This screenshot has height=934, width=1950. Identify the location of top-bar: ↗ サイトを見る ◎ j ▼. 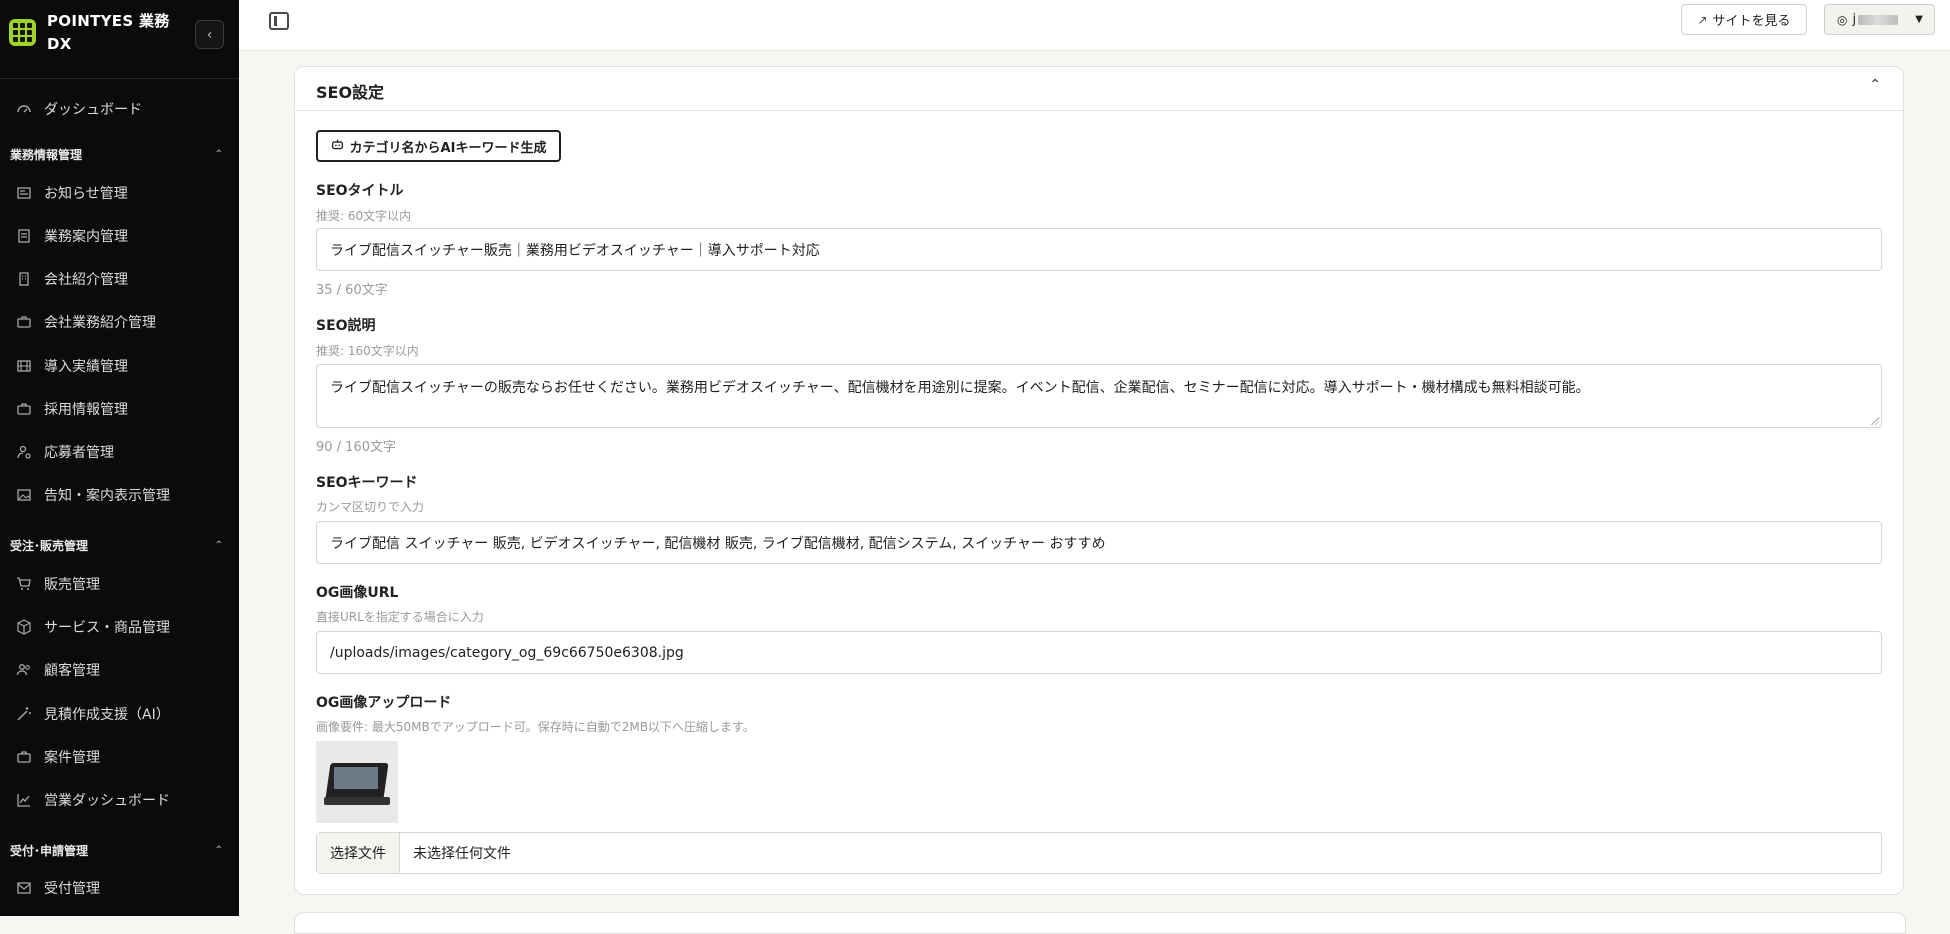
(1094, 25).